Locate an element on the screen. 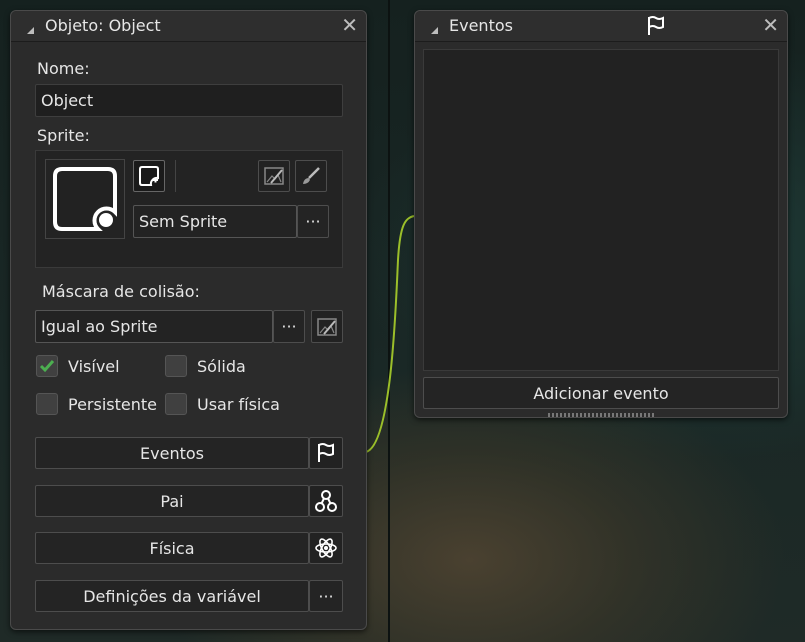  events-panel-header: Eventos ✕ is located at coordinates (601, 26).